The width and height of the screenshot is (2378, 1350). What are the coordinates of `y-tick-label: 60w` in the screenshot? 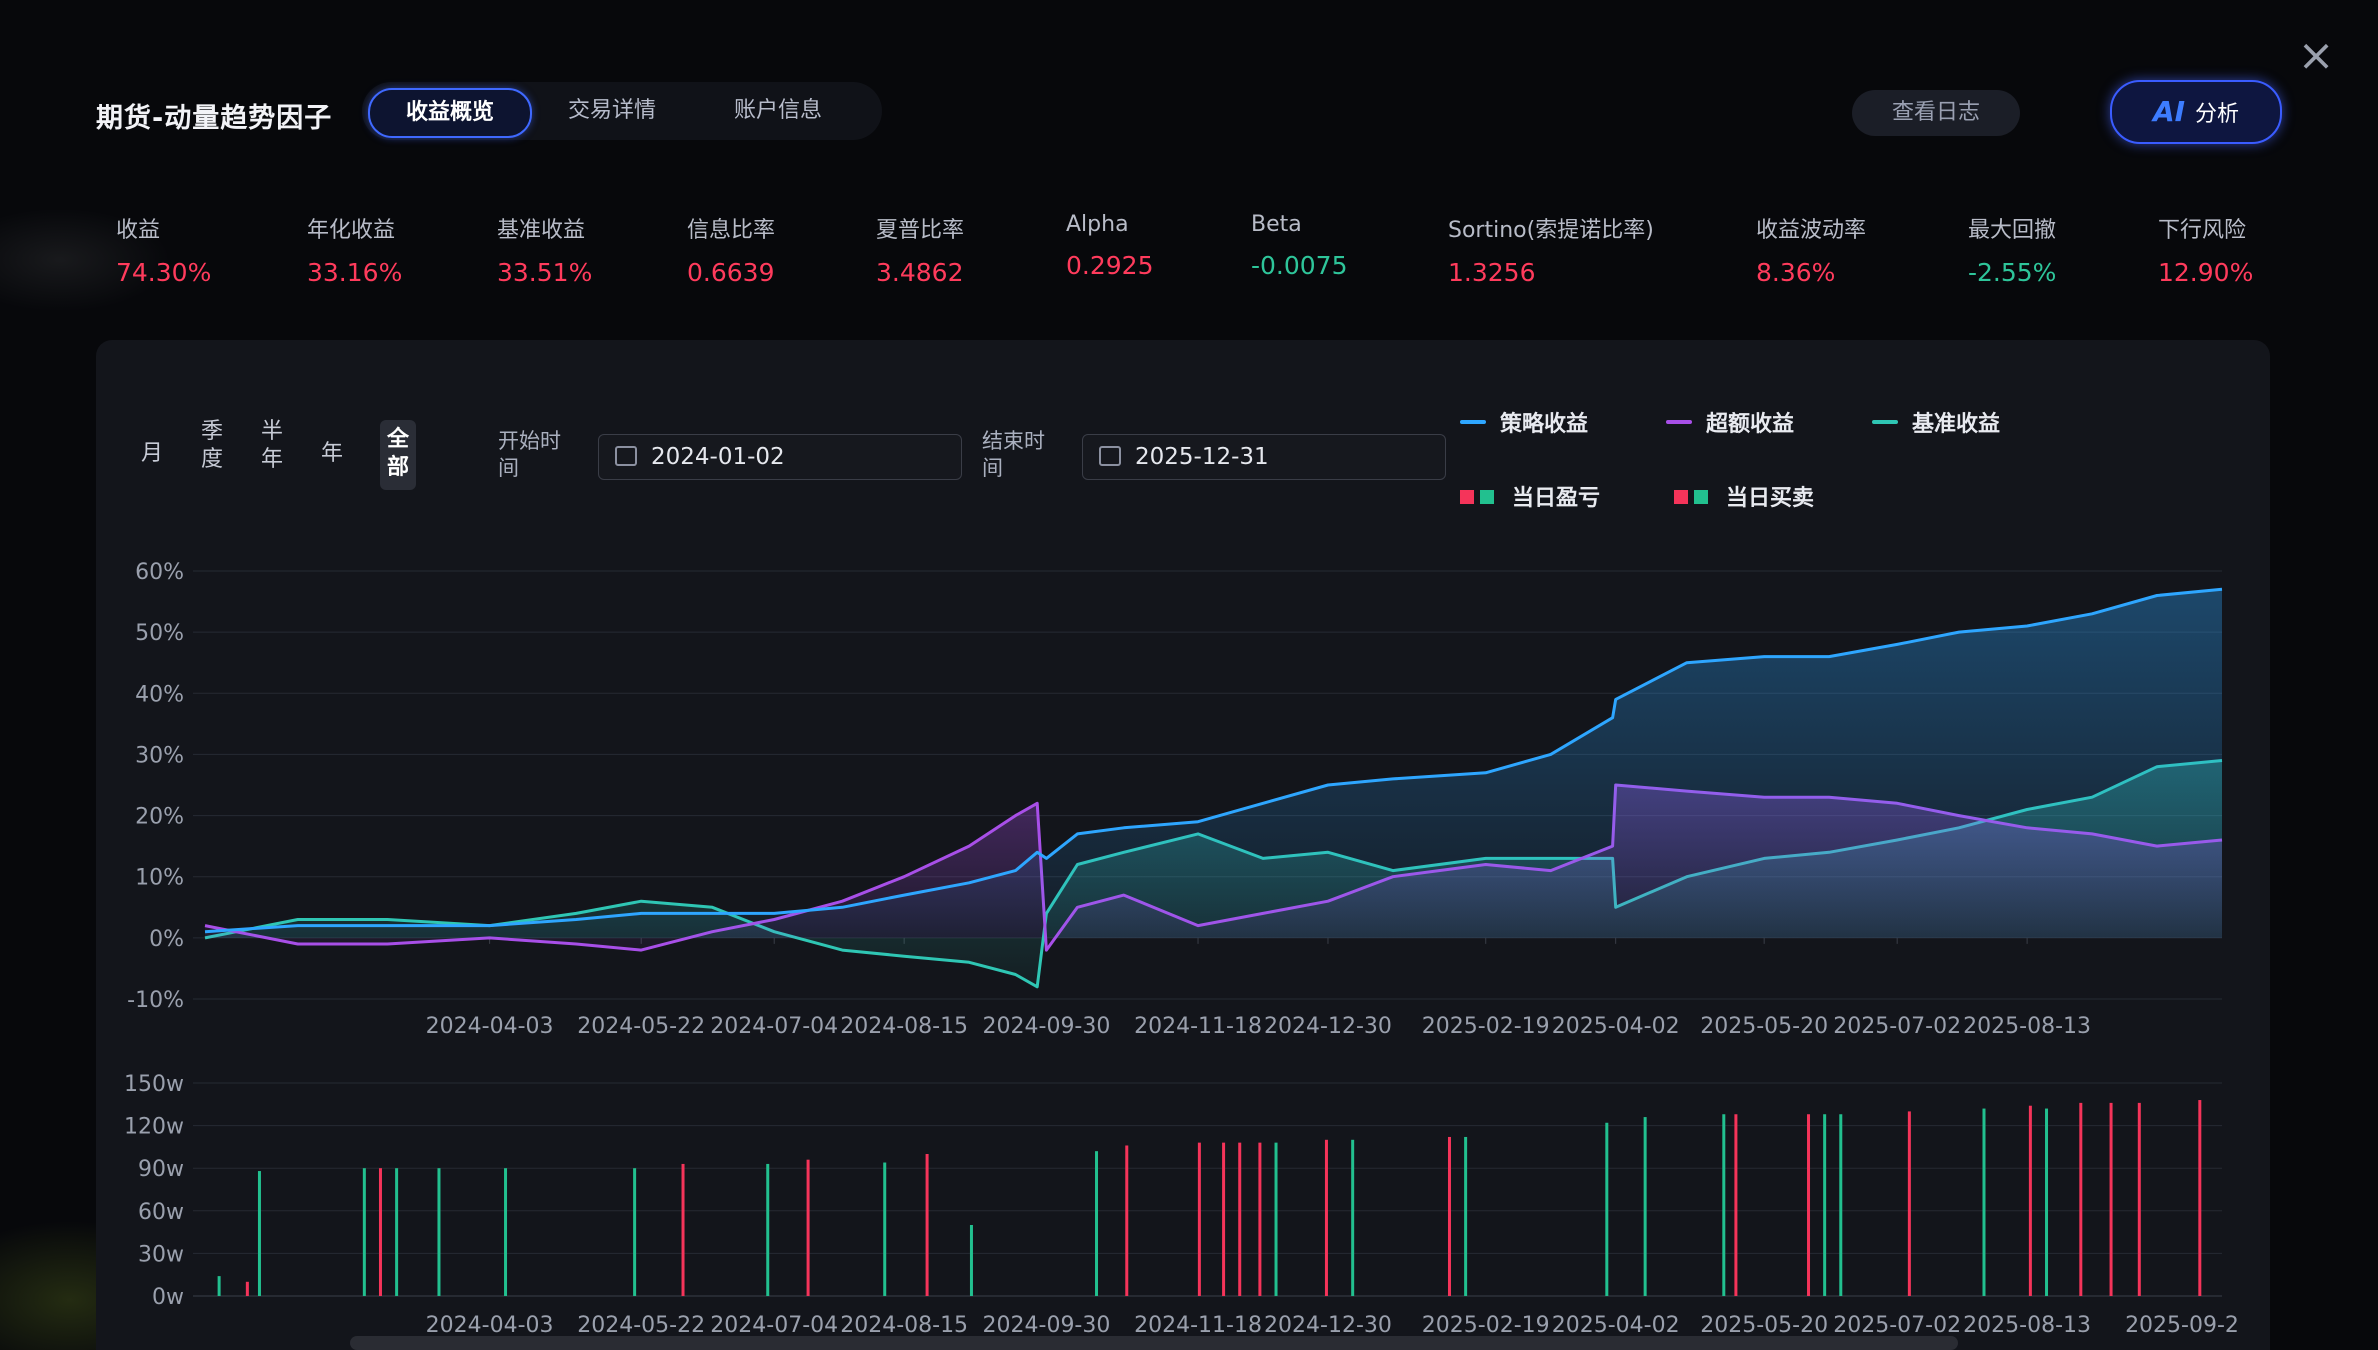 It's located at (161, 1212).